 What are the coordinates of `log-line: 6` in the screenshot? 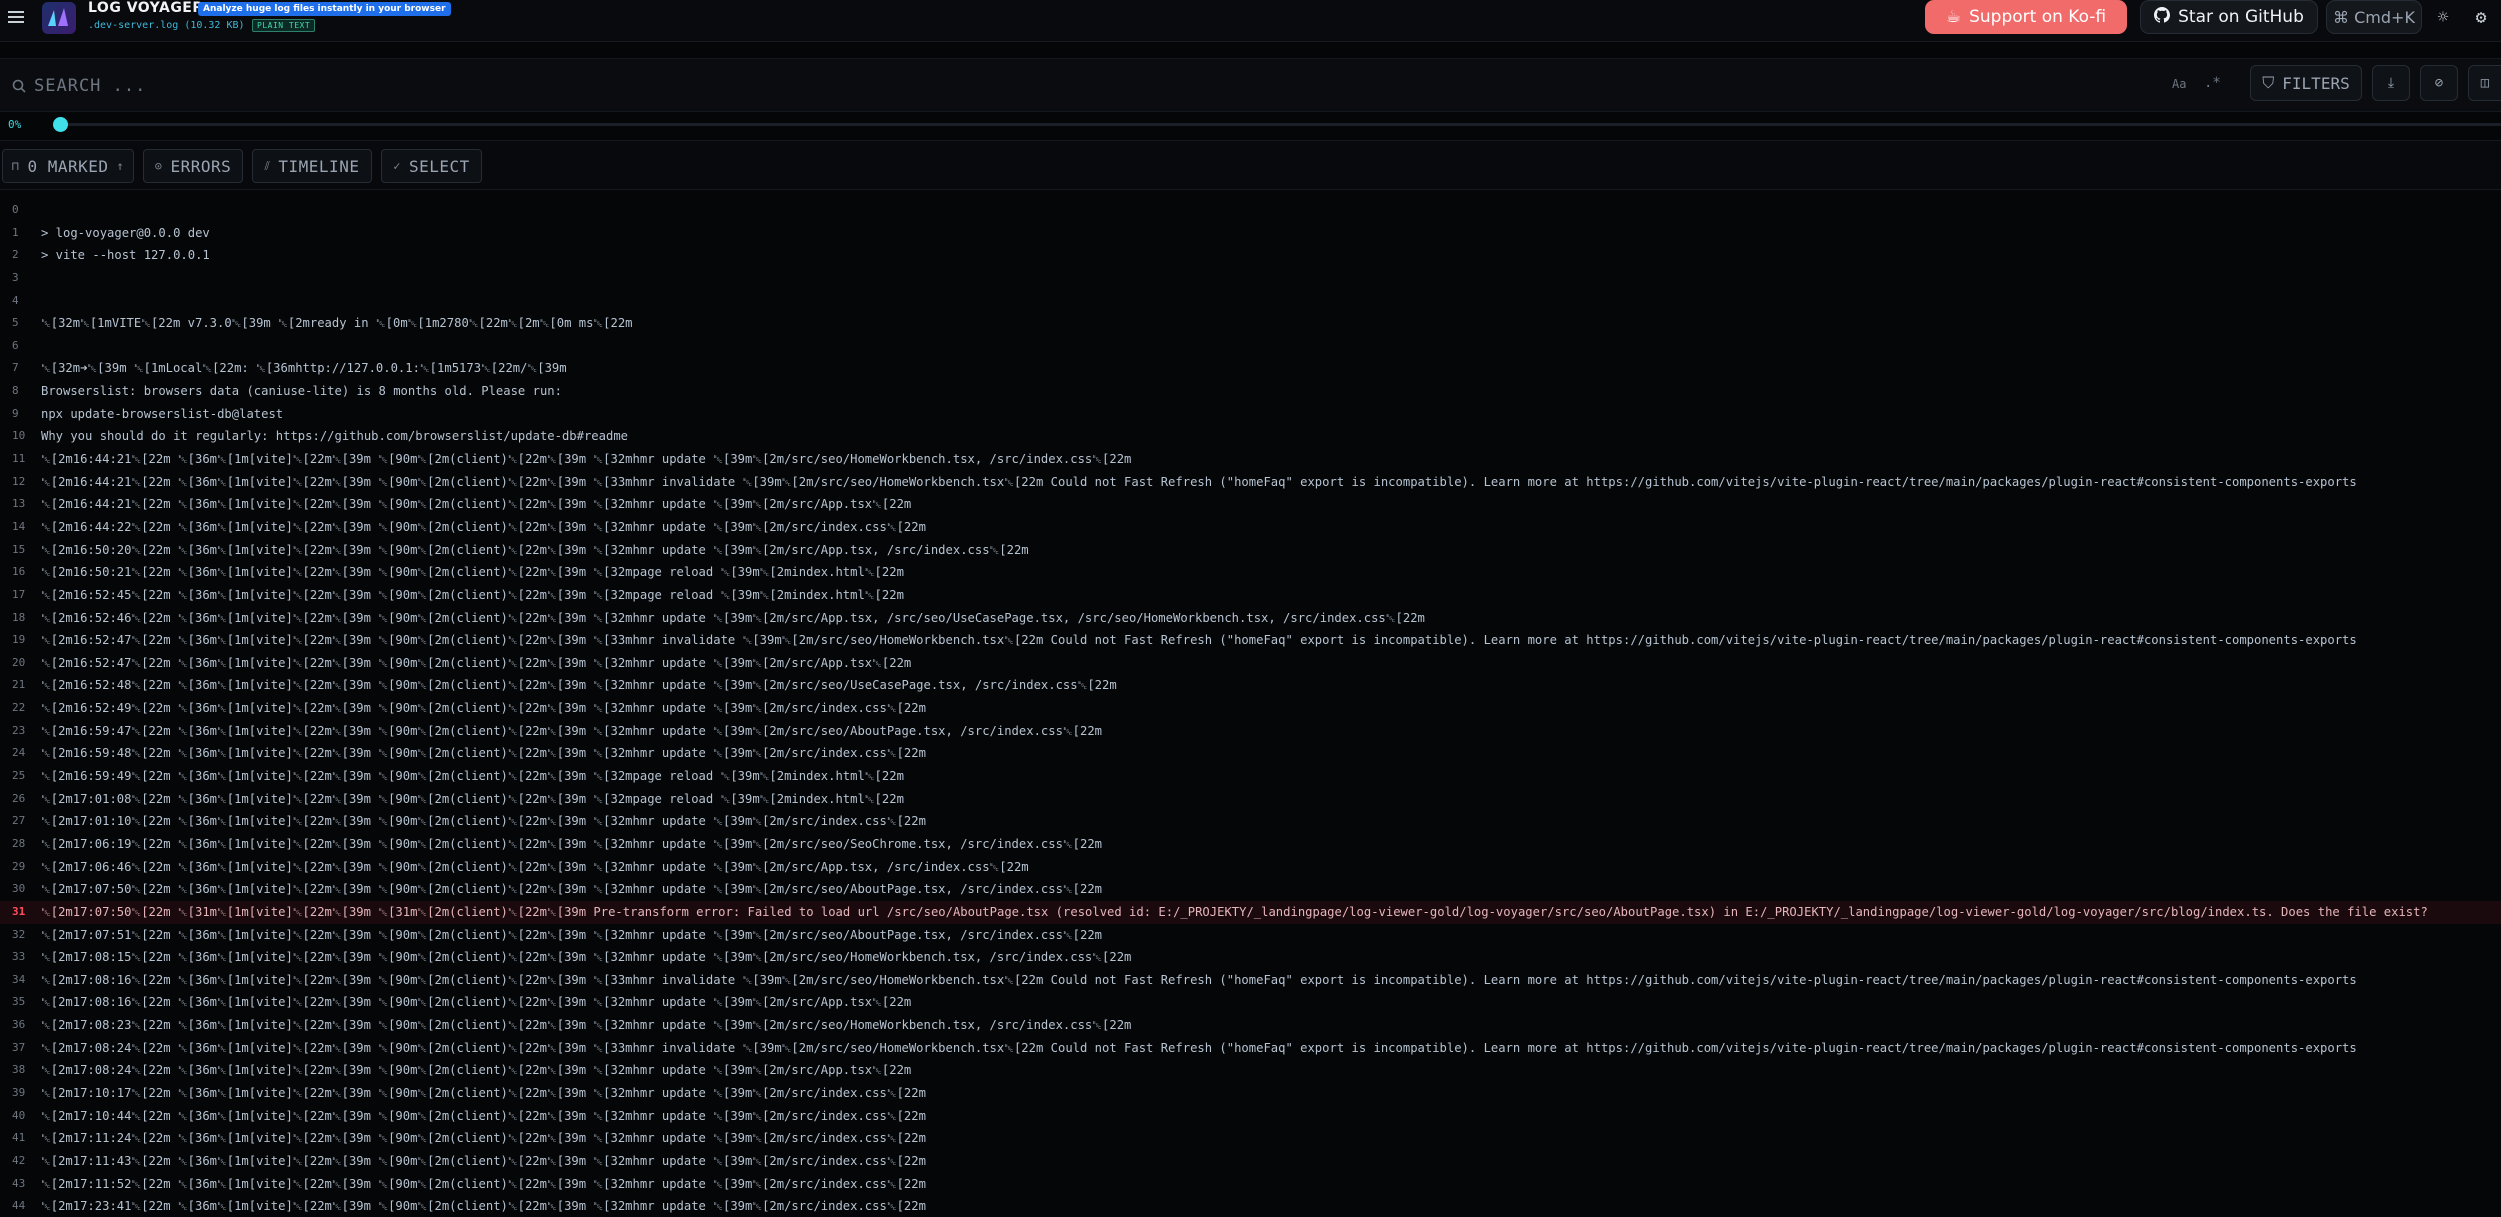 It's located at (1250, 346).